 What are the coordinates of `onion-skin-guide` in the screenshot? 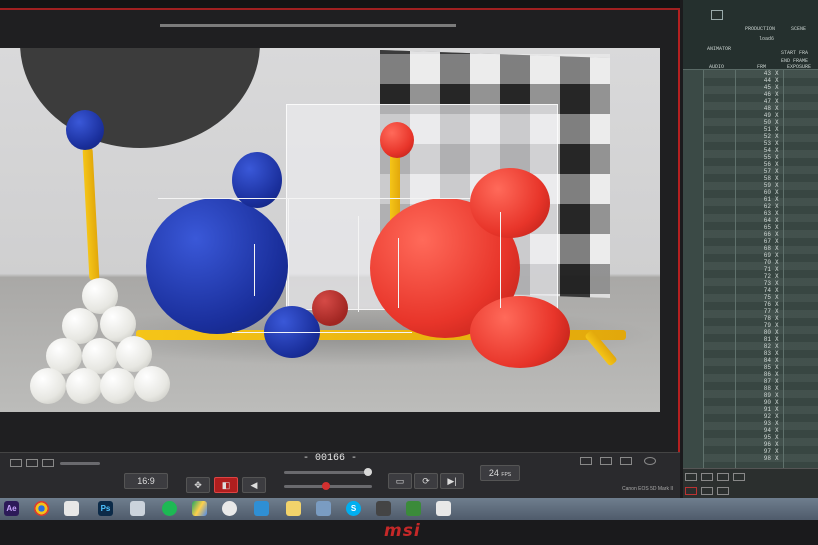 It's located at (322, 332).